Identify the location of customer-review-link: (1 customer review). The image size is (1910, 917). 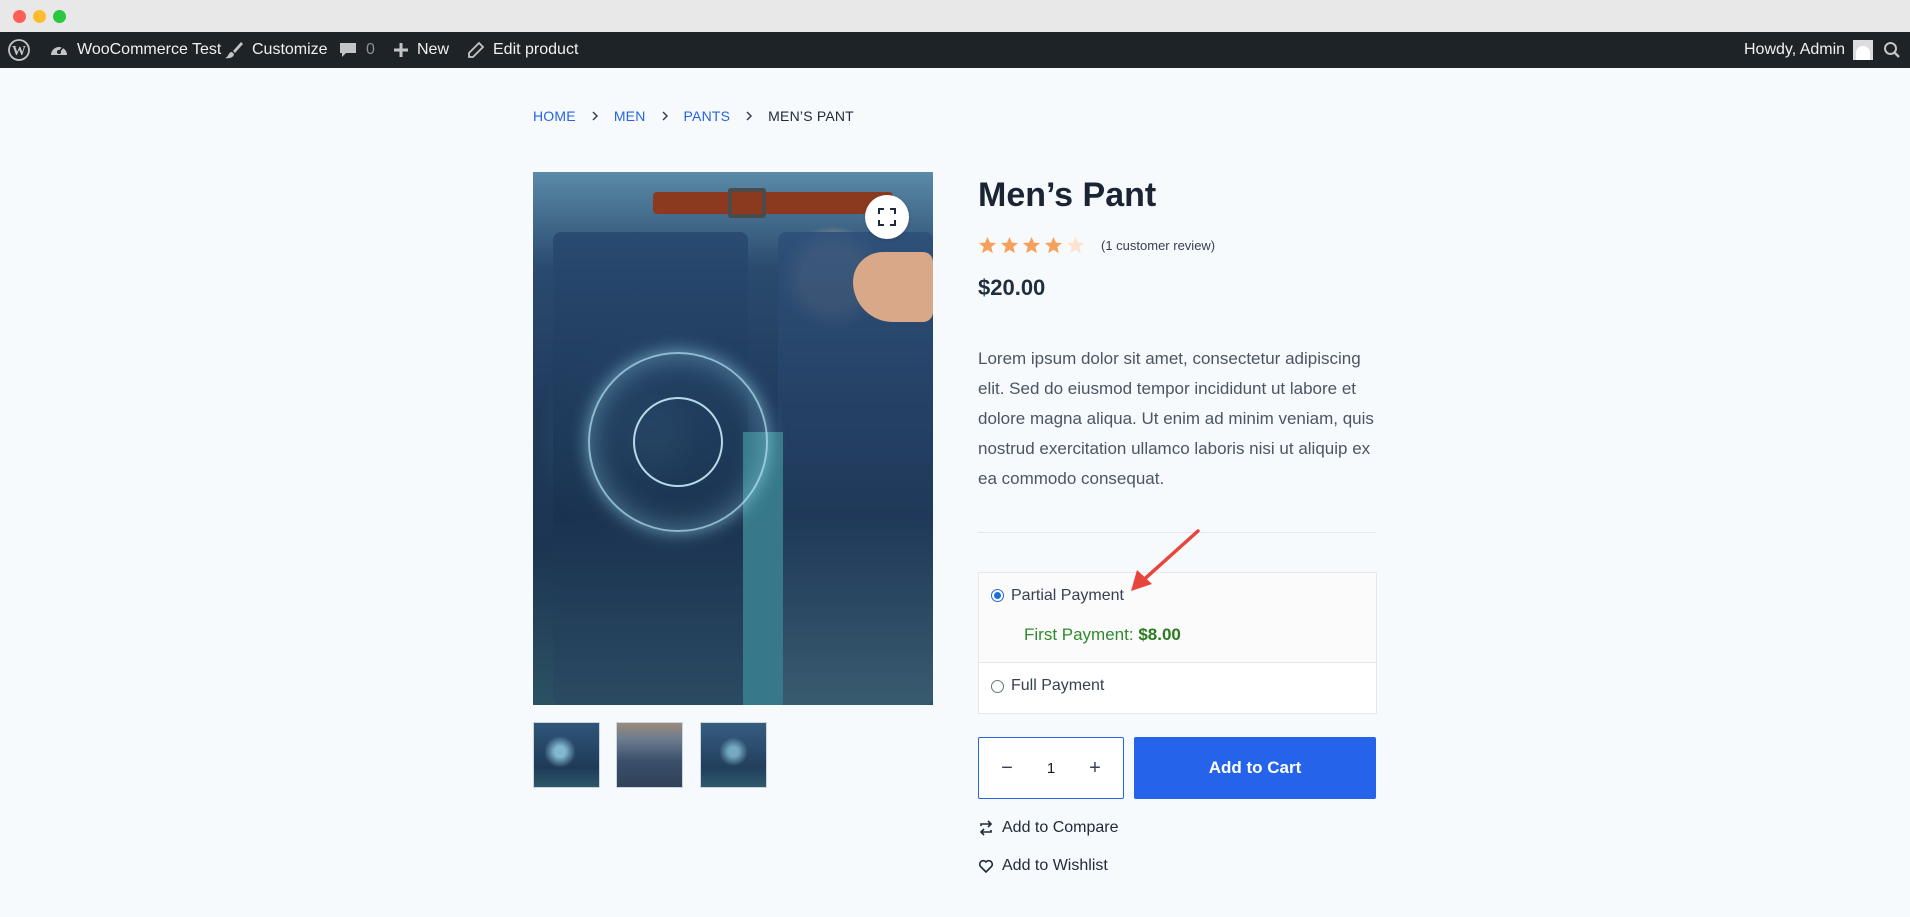
(1158, 245).